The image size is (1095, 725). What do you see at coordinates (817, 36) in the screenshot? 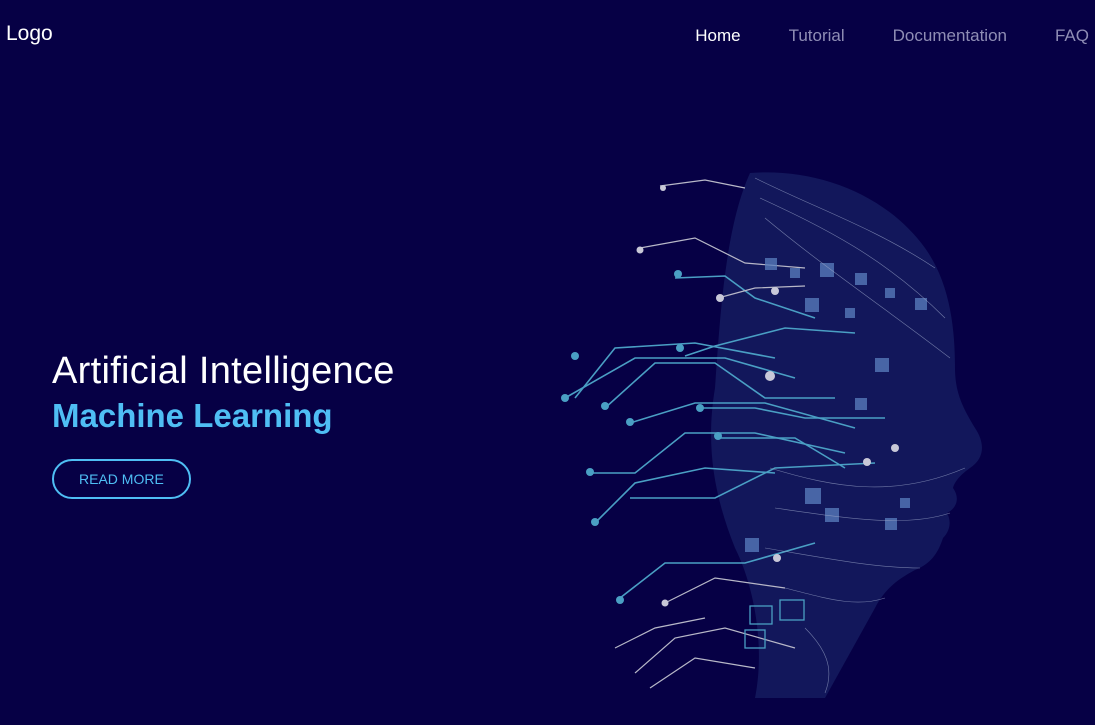
I see `nav-tutorial: Tutorial` at bounding box center [817, 36].